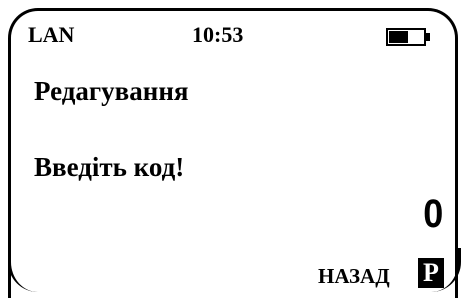 Image resolution: width=467 pixels, height=300 pixels. Describe the element at coordinates (398, 37) in the screenshot. I see `battery-level-fill` at that location.